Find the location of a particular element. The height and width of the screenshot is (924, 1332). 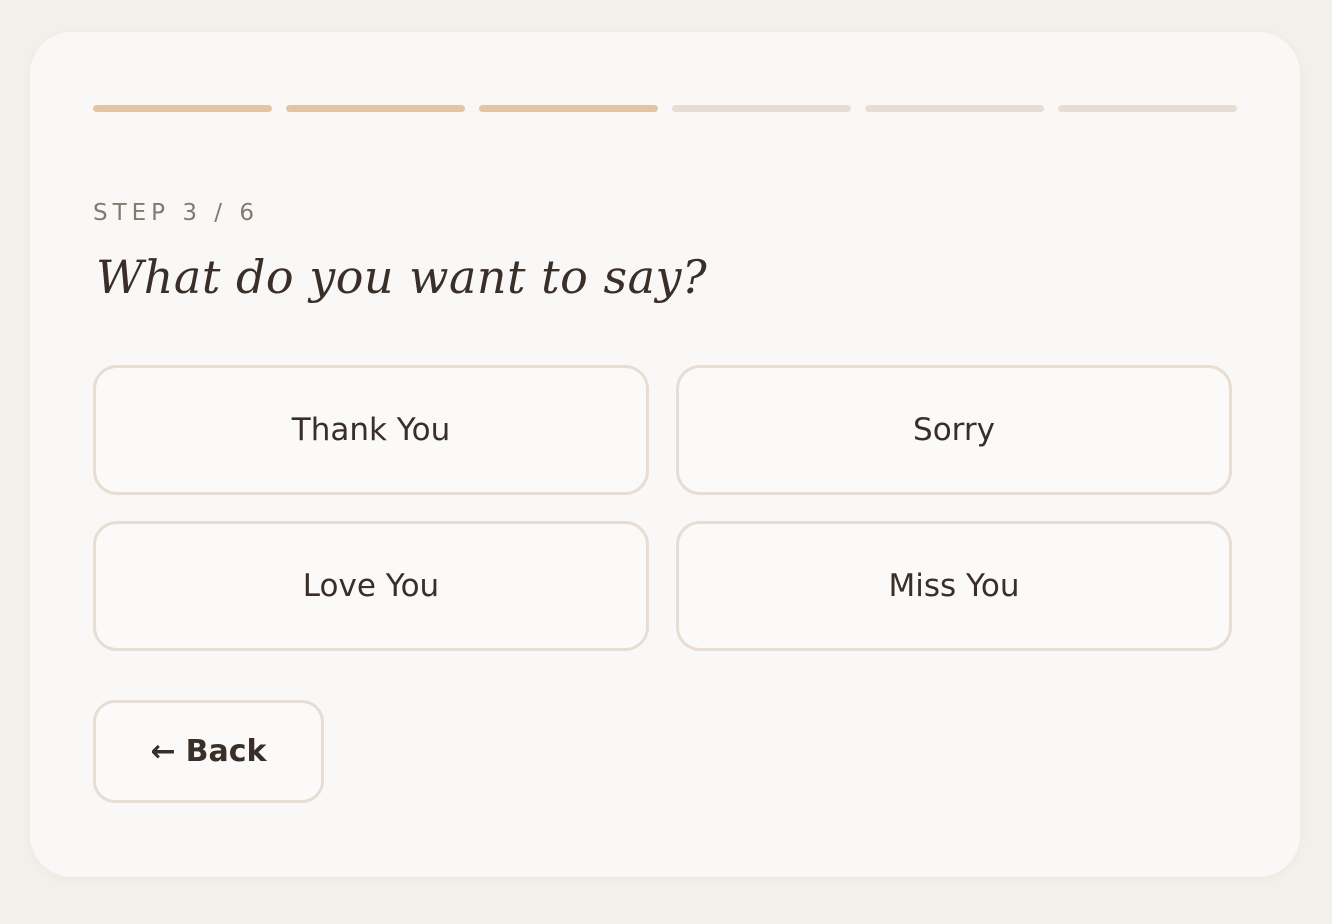

option-sorry-button: Sorry is located at coordinates (954, 430).